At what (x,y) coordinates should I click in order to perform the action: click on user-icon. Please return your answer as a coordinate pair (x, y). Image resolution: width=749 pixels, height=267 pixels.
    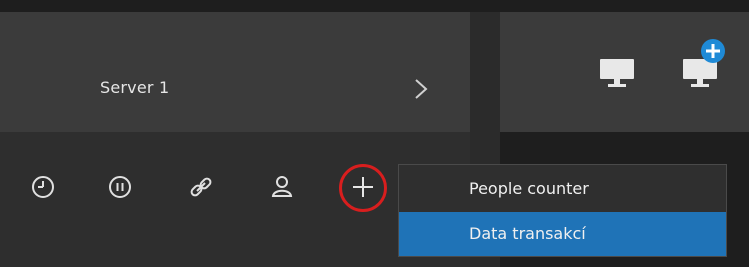
    Looking at the image, I should click on (282, 187).